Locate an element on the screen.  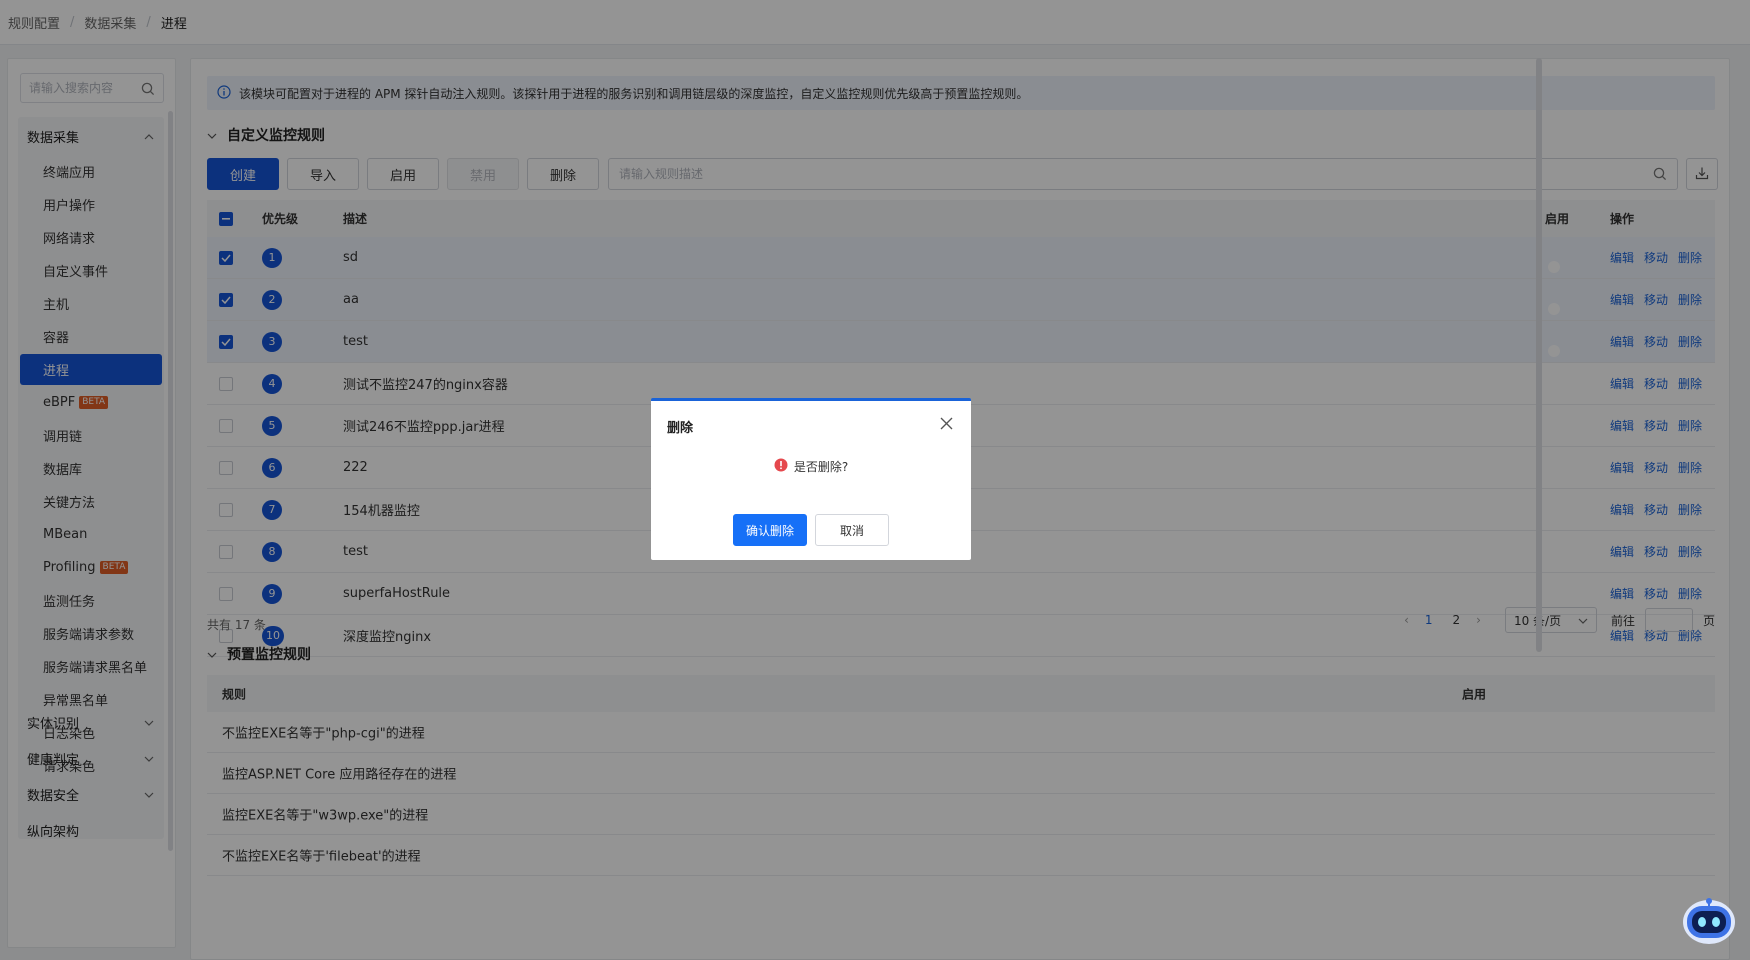
dialog-title: 删除 is located at coordinates (680, 428).